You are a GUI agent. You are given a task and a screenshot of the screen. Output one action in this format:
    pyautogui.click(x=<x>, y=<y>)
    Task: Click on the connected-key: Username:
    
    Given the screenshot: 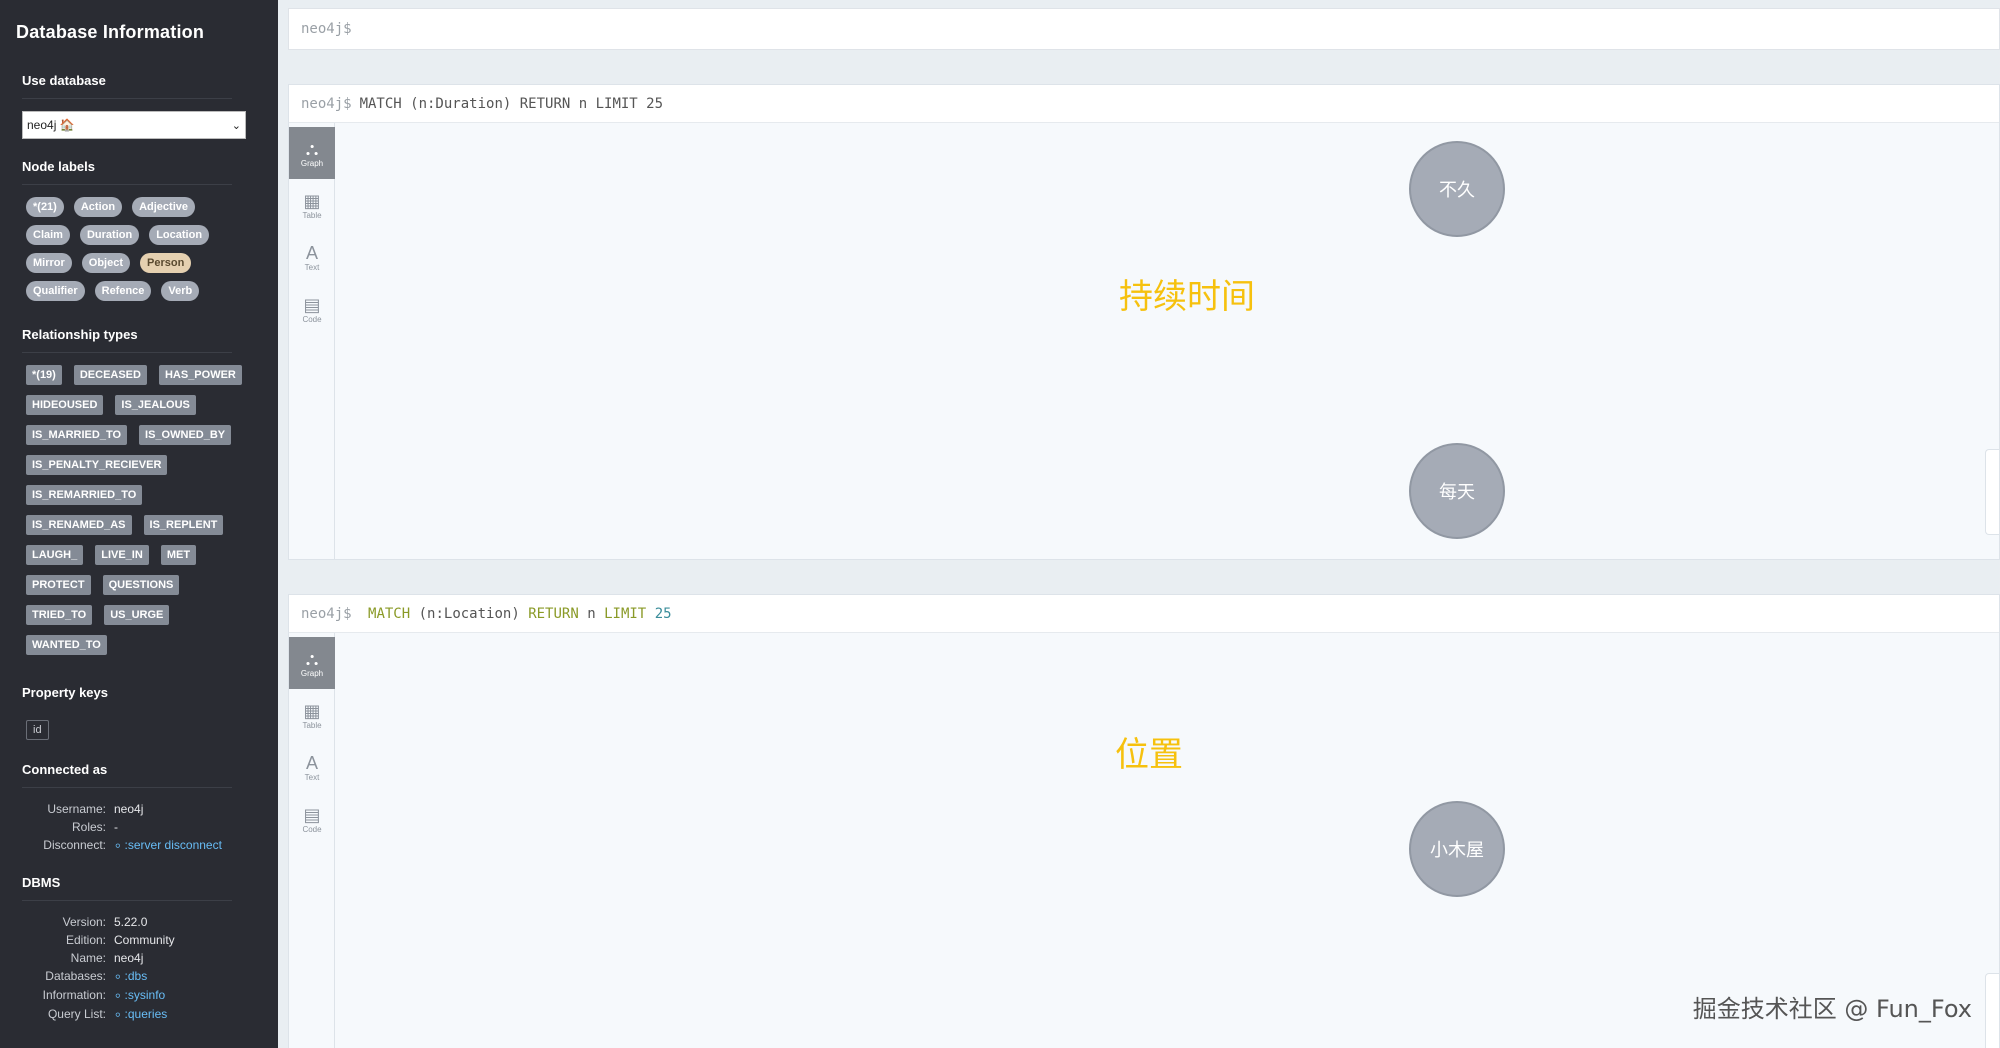 What is the action you would take?
    pyautogui.click(x=76, y=809)
    